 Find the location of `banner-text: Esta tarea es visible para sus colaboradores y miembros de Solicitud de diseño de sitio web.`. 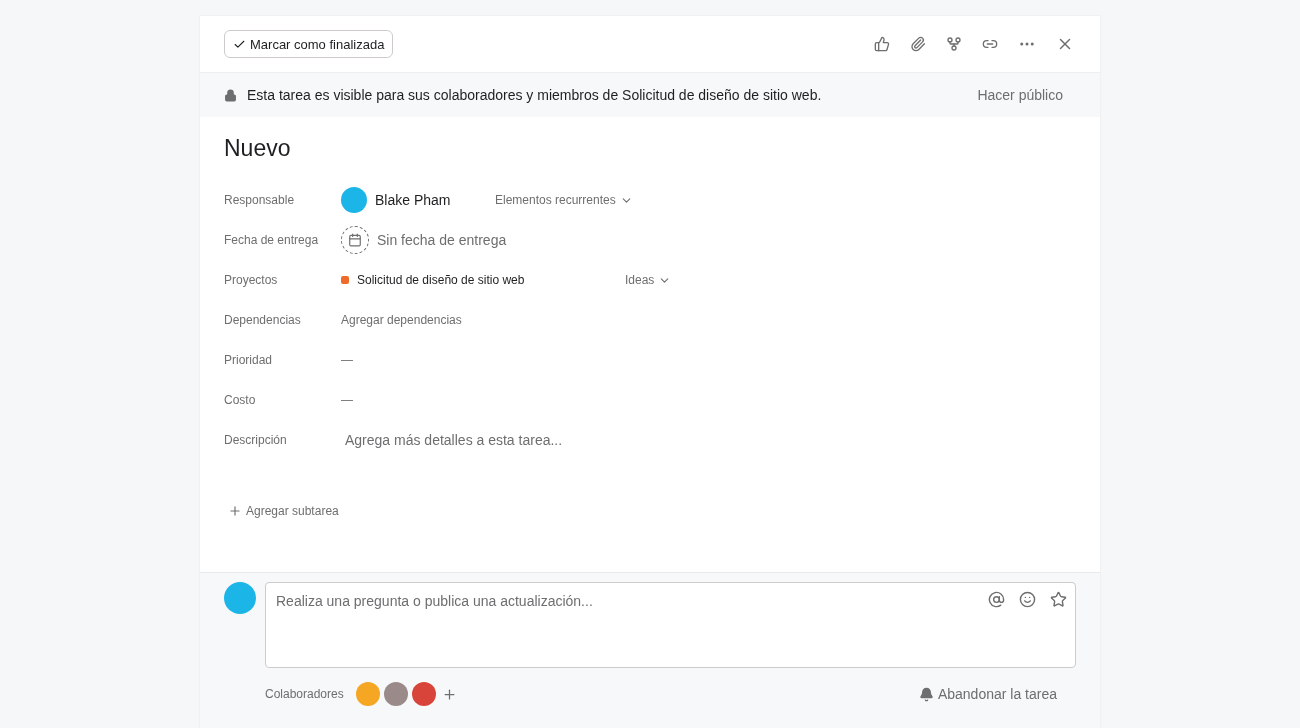

banner-text: Esta tarea es visible para sus colaboradores y miembros de Solicitud de diseño de sitio web. is located at coordinates (535, 95).